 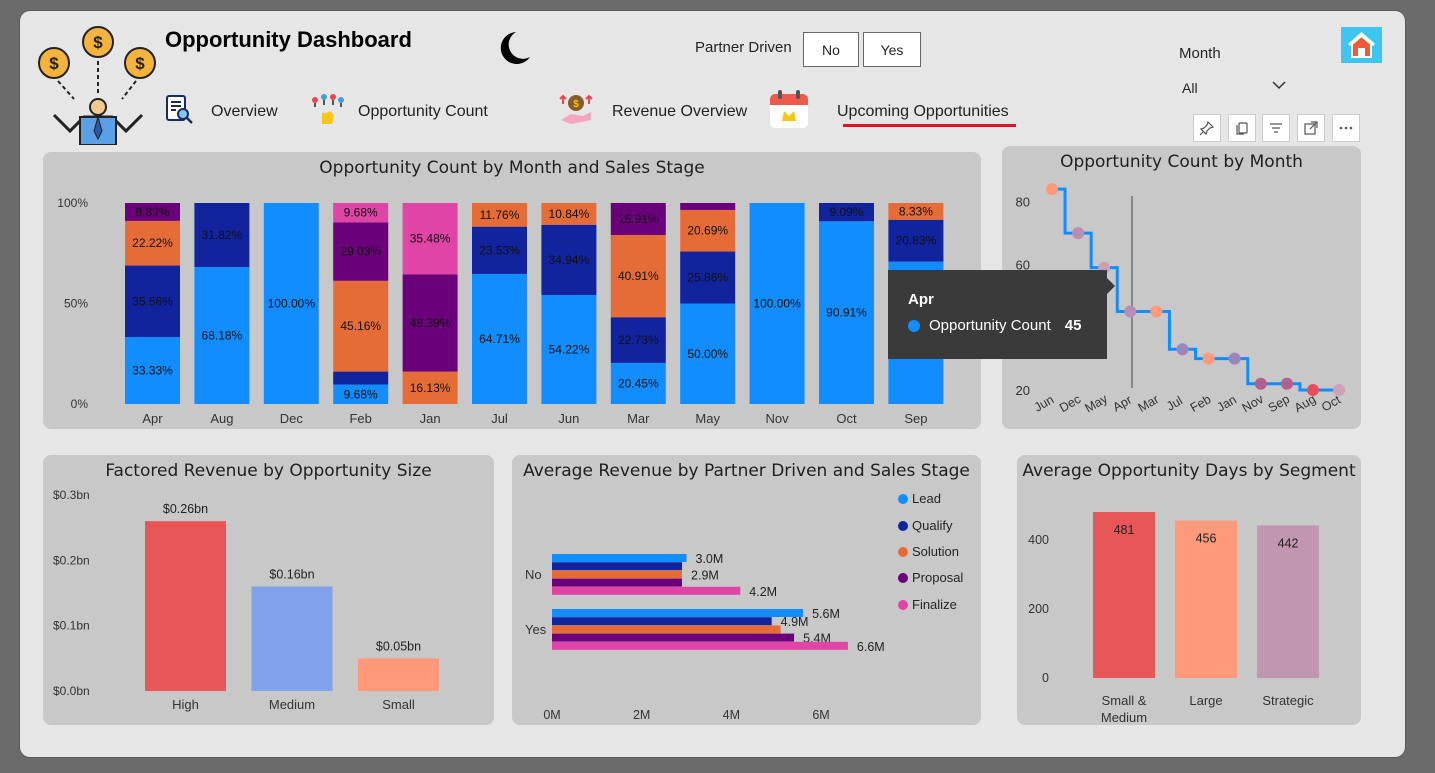 I want to click on data-label: 11.76%, so click(x=500, y=215).